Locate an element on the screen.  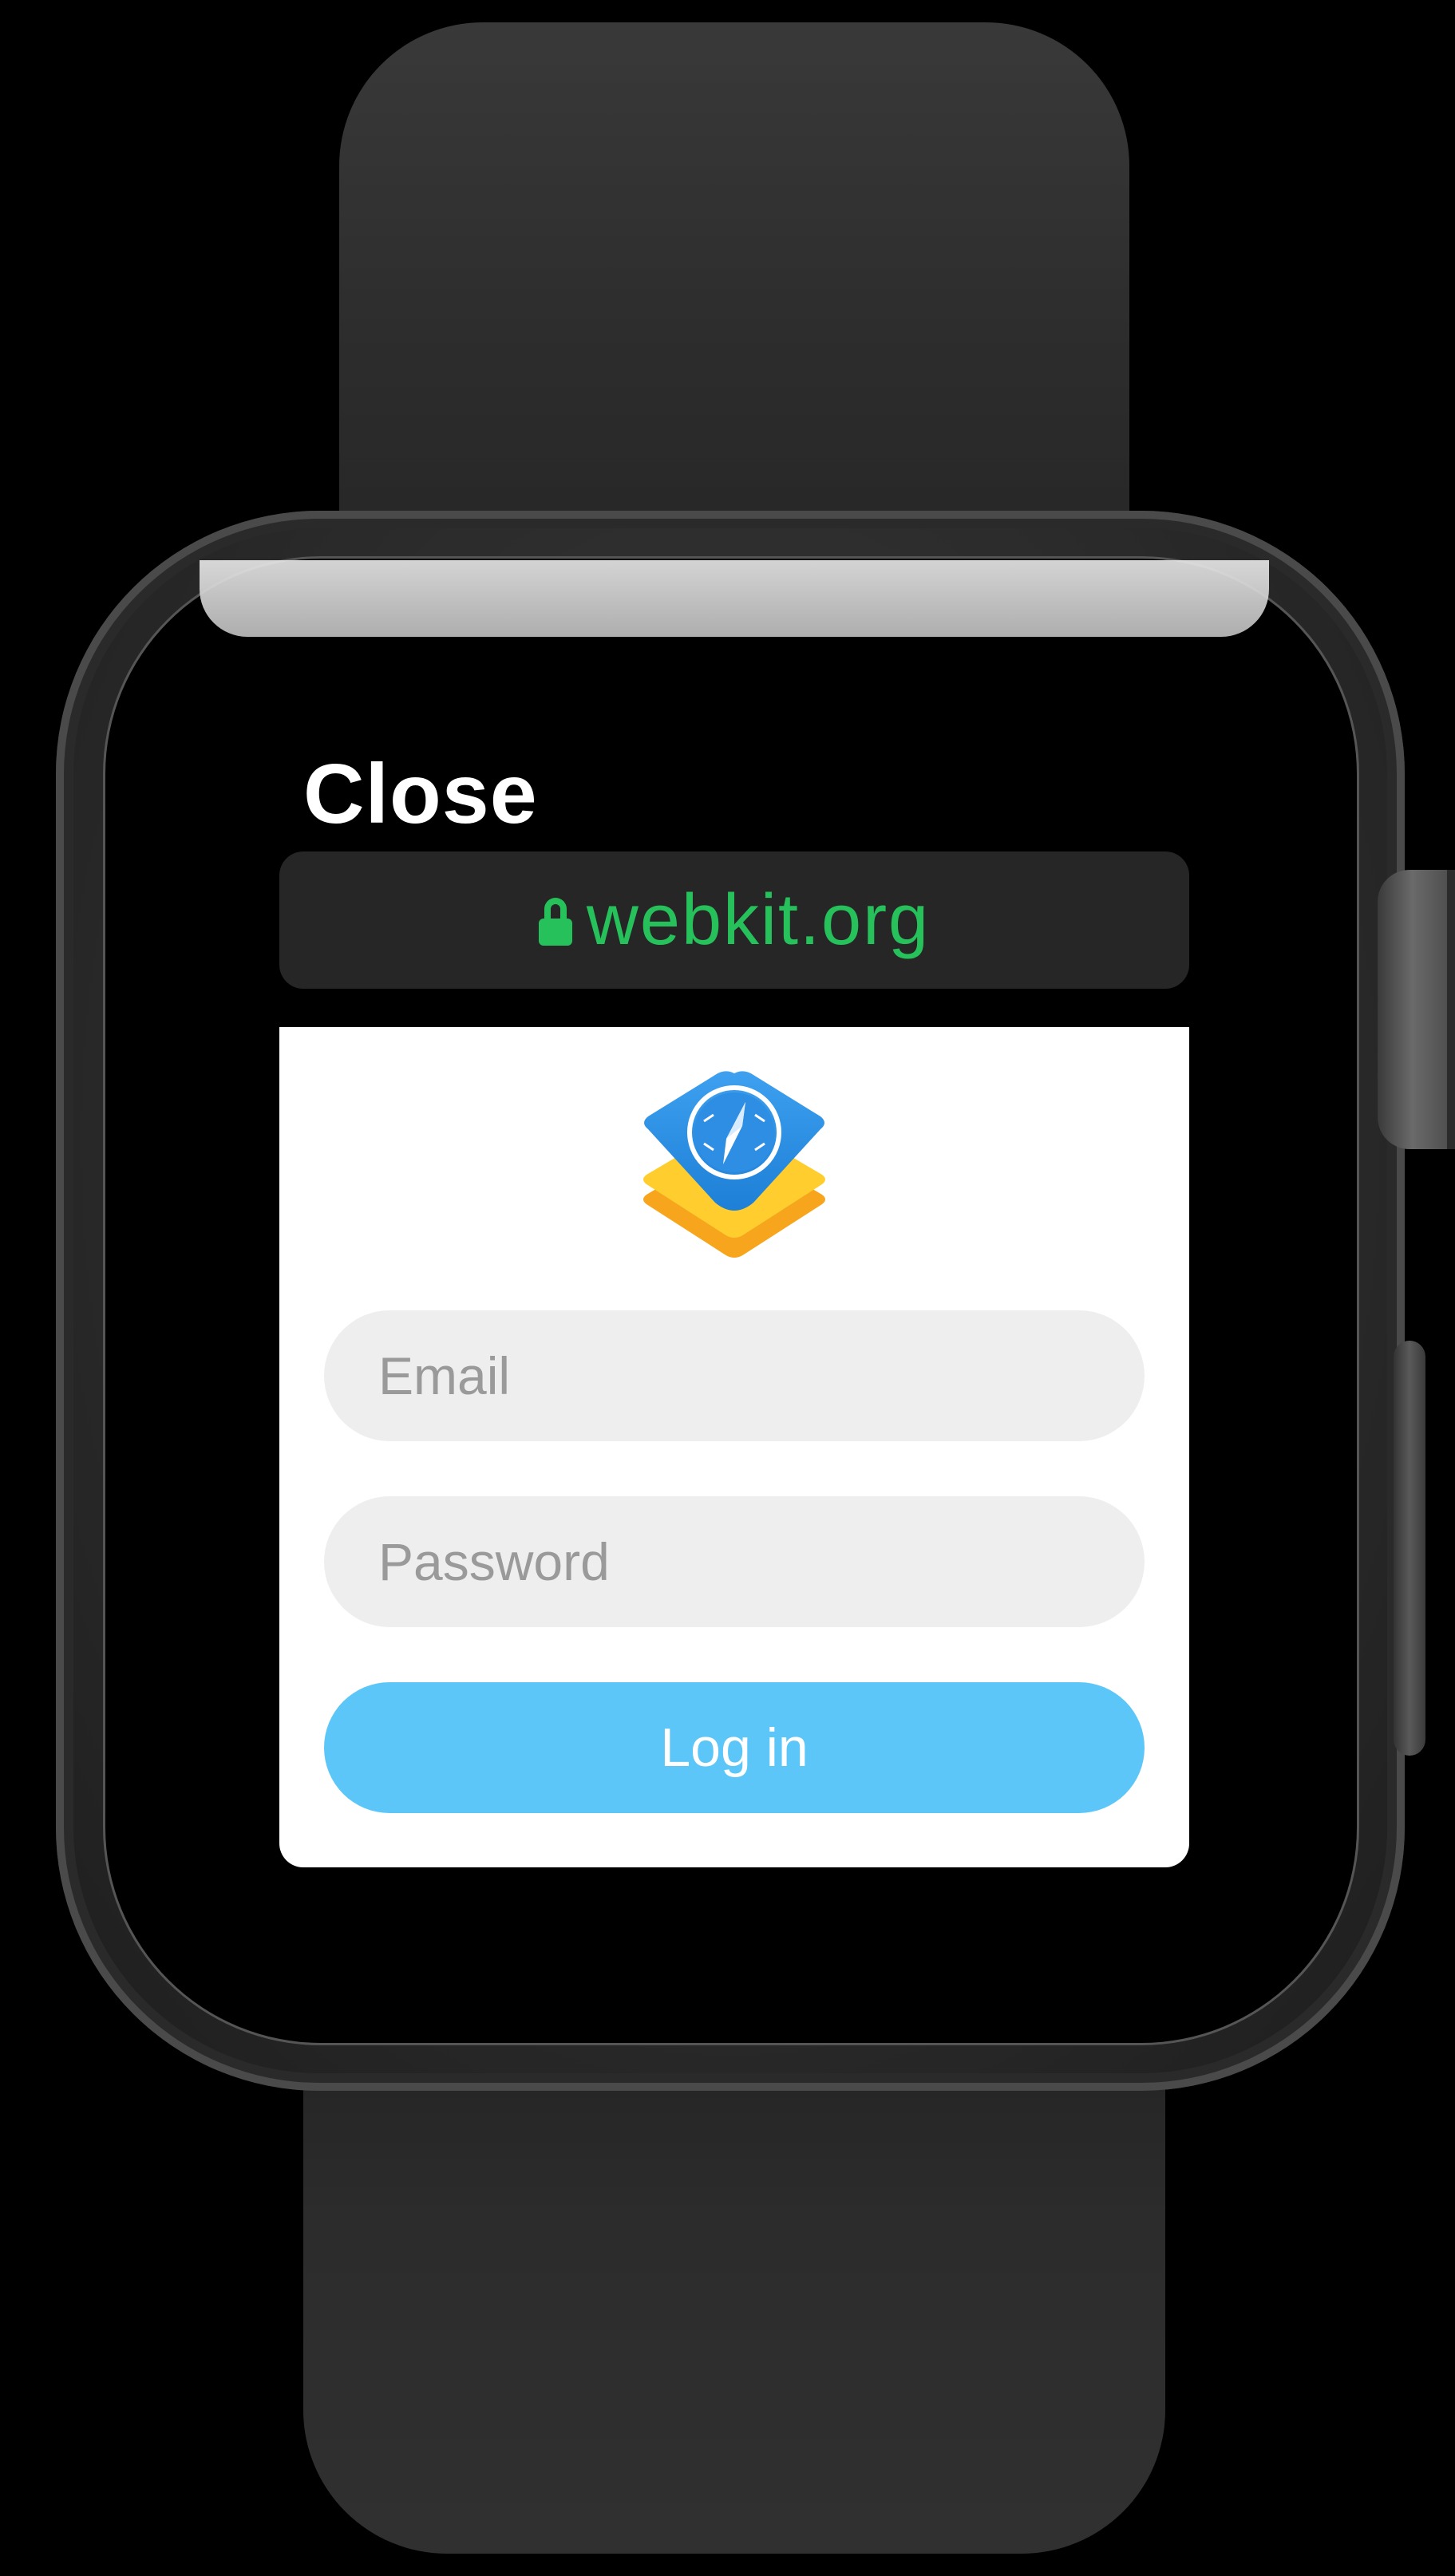
side-button is located at coordinates (1409, 1548).